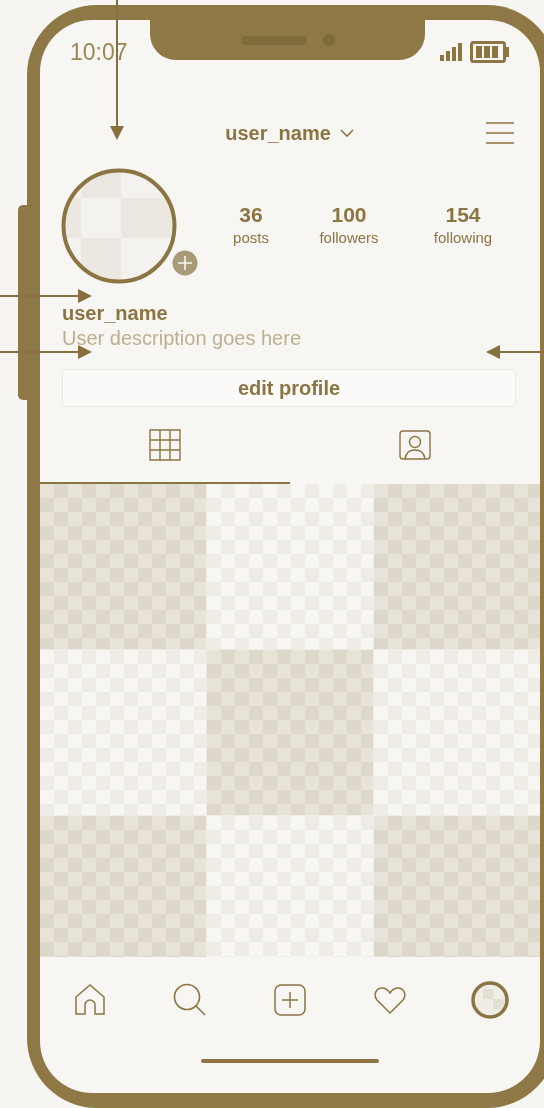  Describe the element at coordinates (415, 444) in the screenshot. I see `person-tag-icon` at that location.